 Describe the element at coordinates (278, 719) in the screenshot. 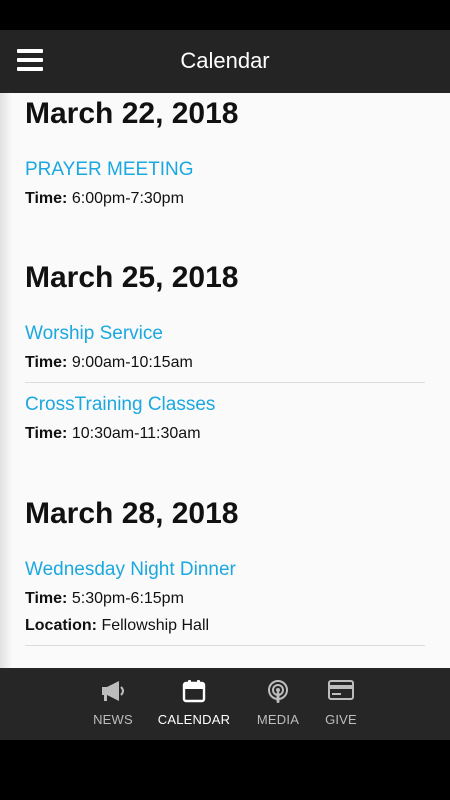

I see `tab-label: MEDIA` at that location.